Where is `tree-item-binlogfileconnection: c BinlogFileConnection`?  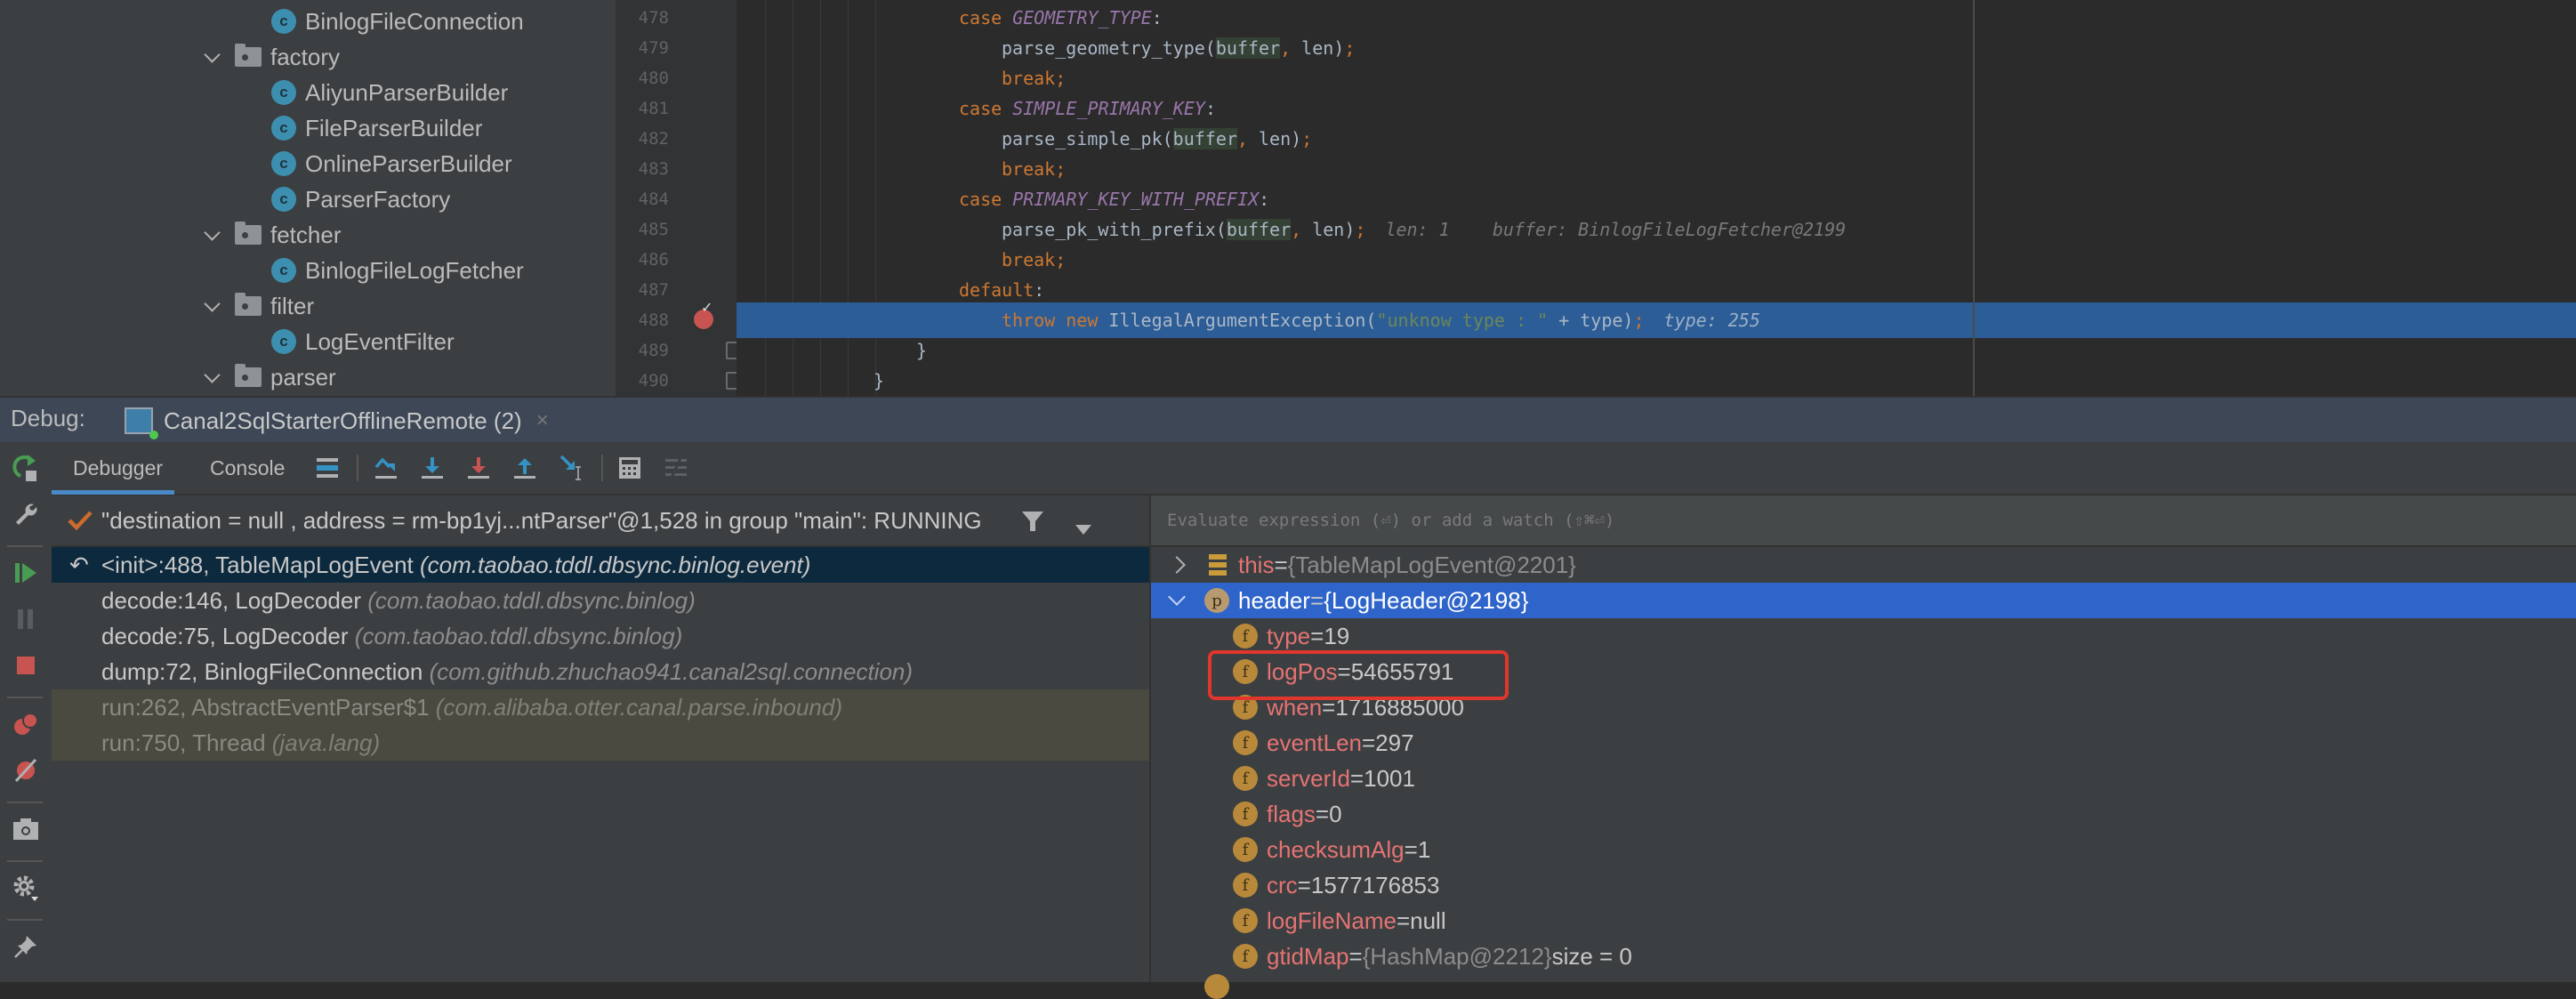 tree-item-binlogfileconnection: c BinlogFileConnection is located at coordinates (397, 21).